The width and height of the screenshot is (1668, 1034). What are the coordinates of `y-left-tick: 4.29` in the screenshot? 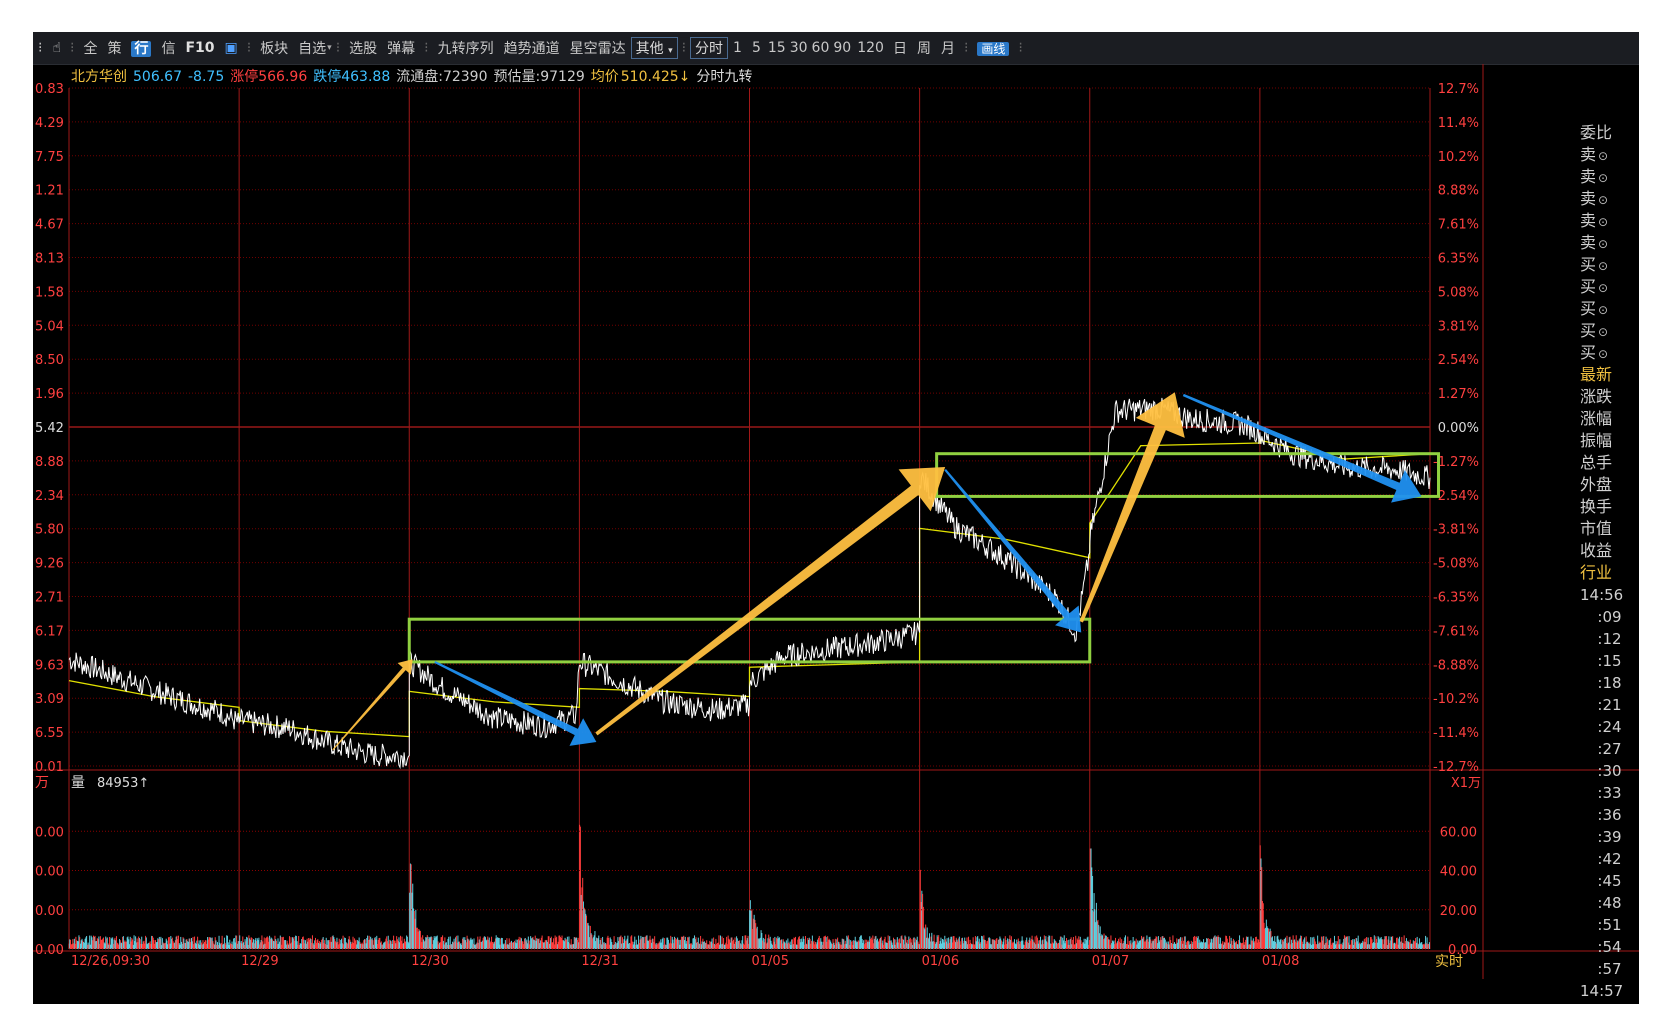 It's located at (49, 123).